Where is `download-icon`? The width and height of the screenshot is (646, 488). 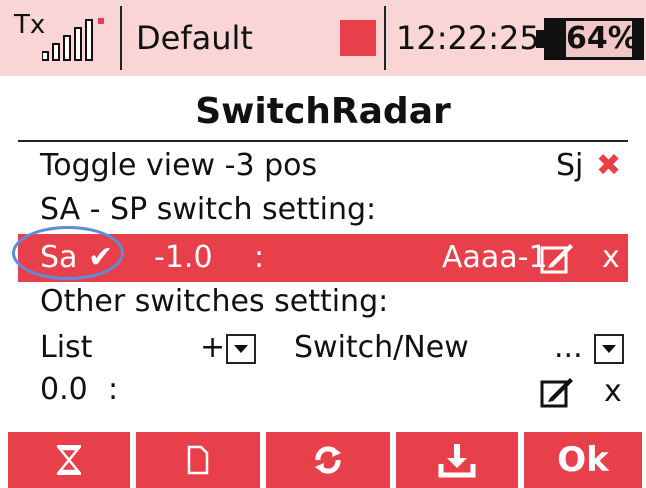
download-icon is located at coordinates (457, 461).